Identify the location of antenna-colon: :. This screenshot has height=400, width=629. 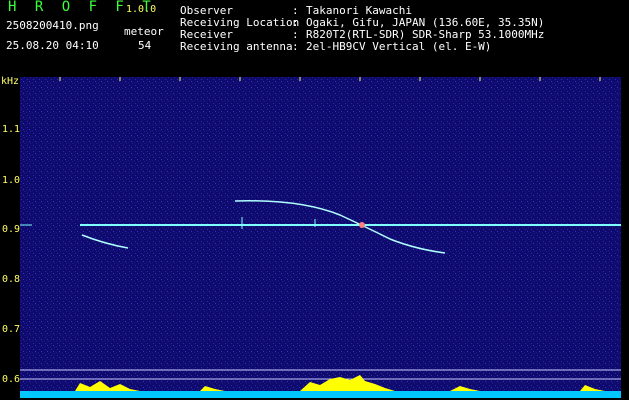
(295, 46).